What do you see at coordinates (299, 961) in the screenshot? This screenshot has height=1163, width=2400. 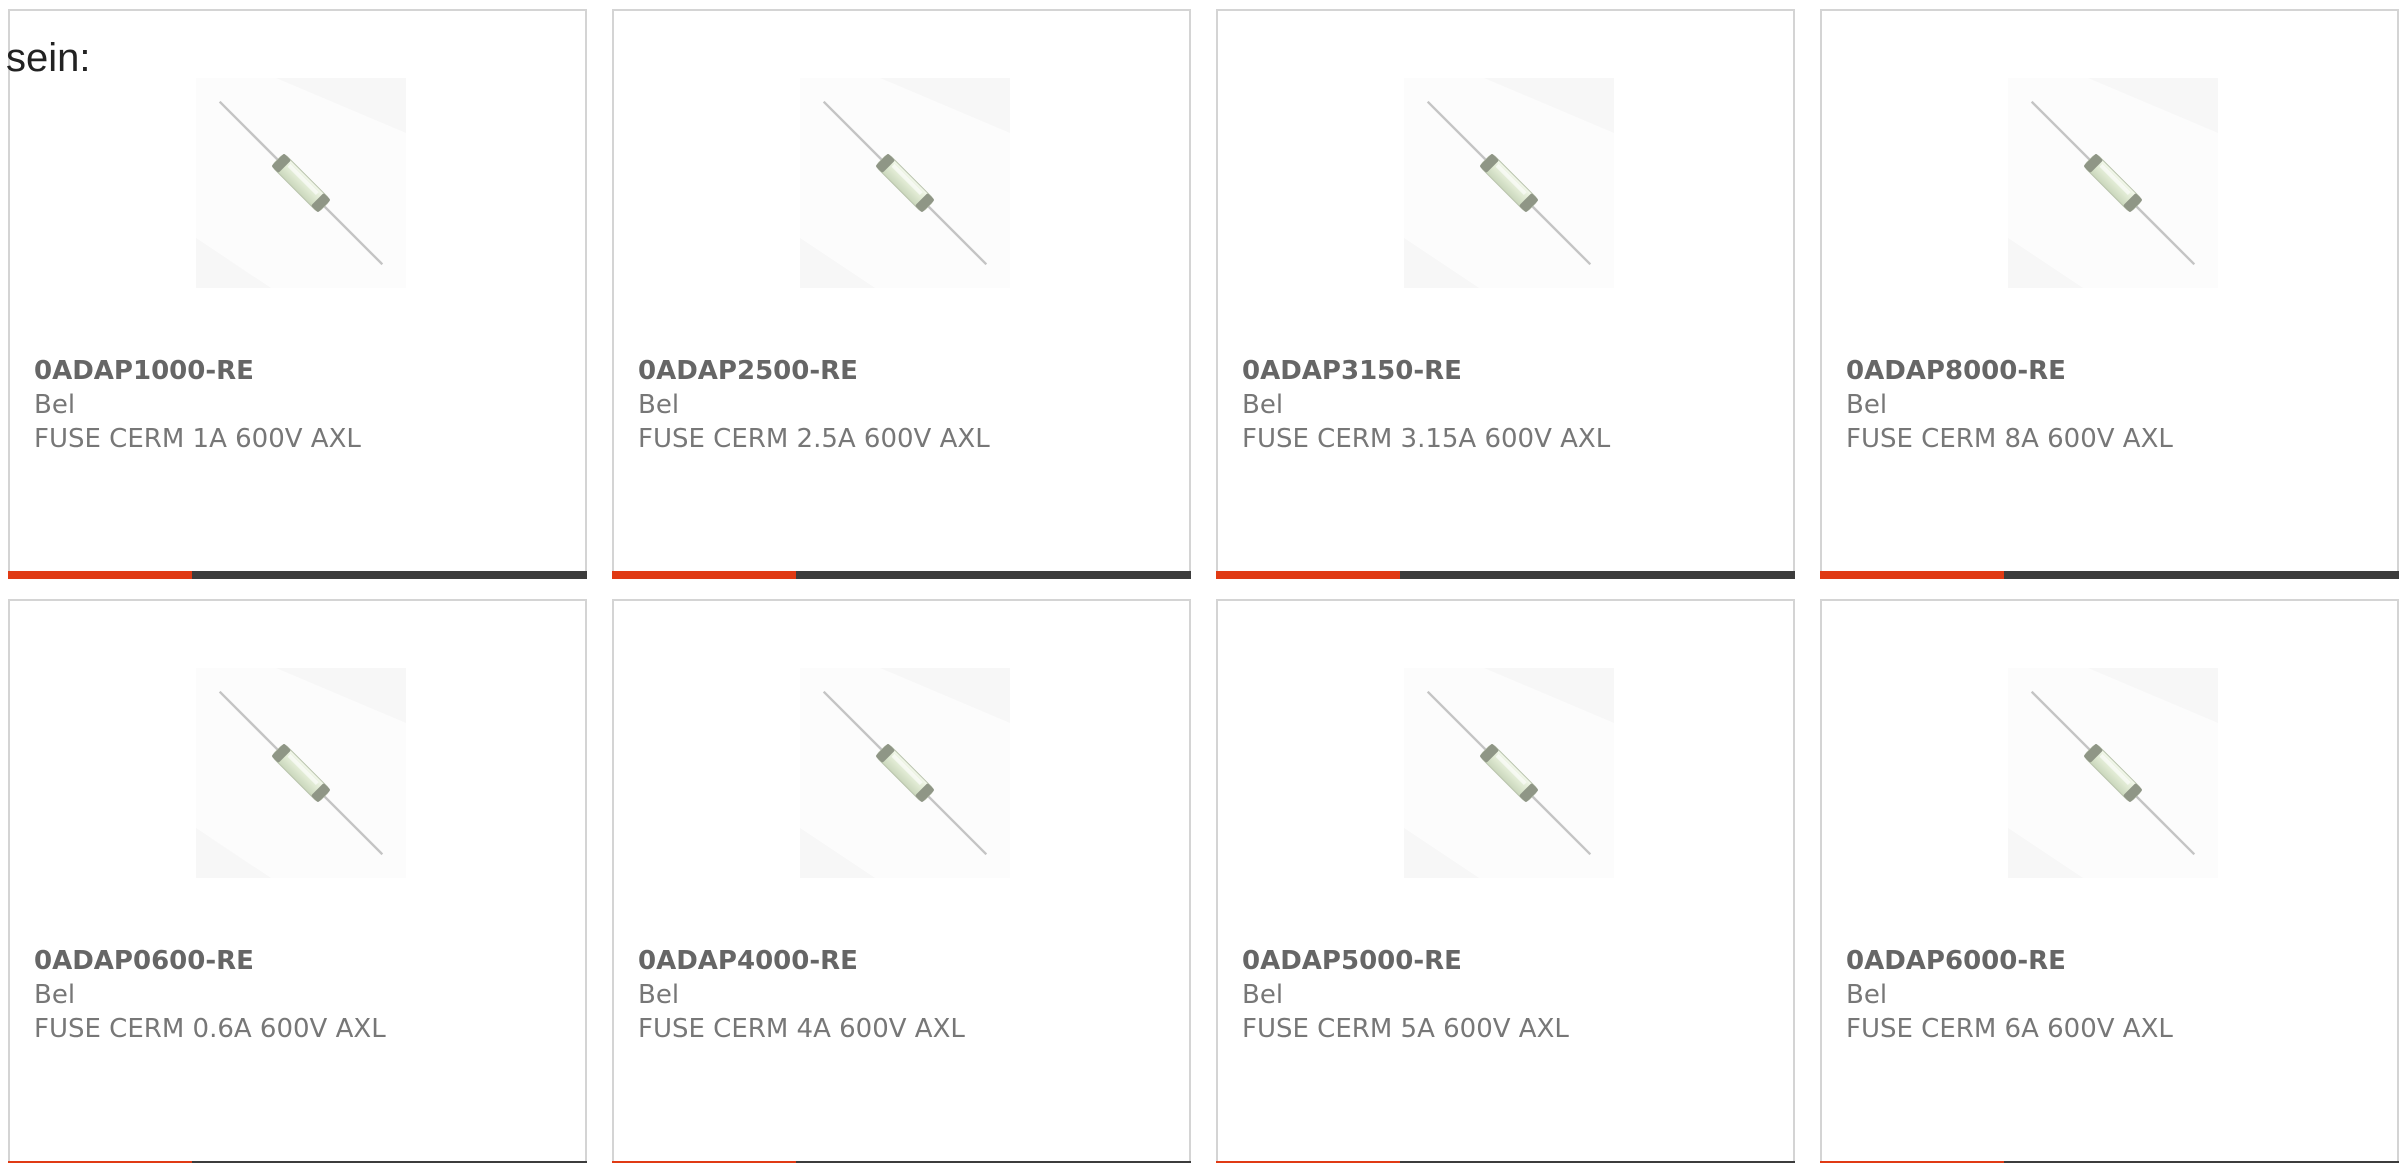 I see `part-number: 0ADAP0600-RE` at bounding box center [299, 961].